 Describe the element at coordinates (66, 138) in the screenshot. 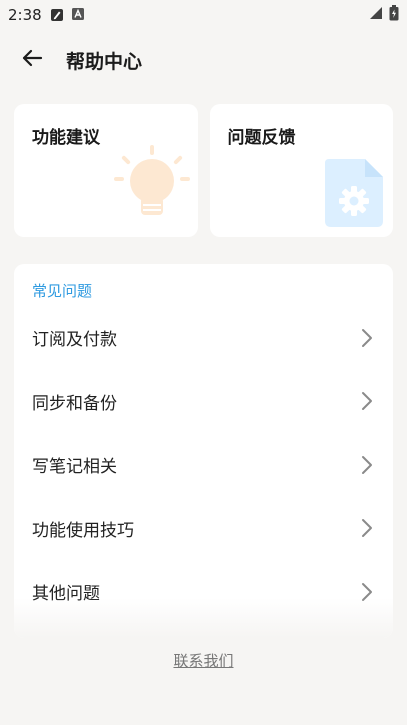

I see `feature-suggestion-title: 功能建议` at that location.